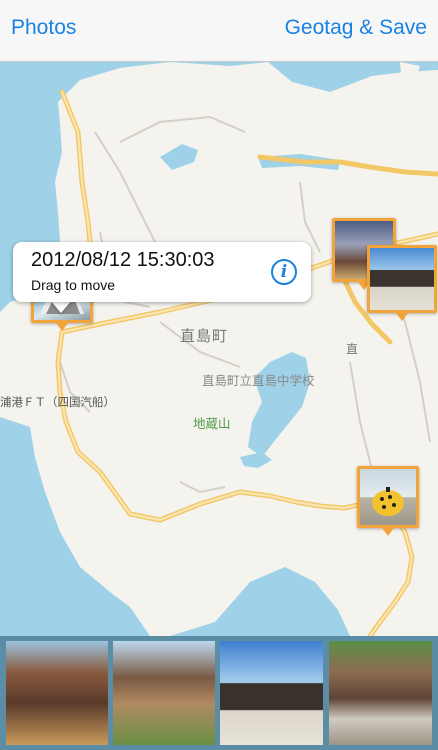  I want to click on map-label-school: 直島町立直島中学校, so click(258, 380).